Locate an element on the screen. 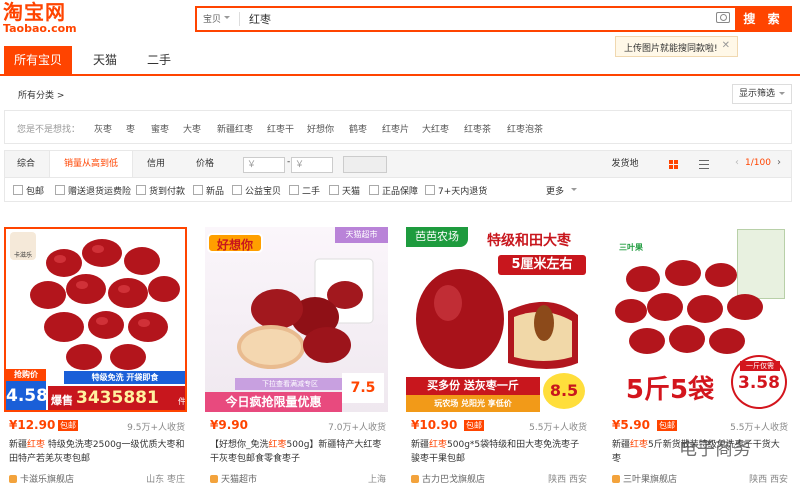 The width and height of the screenshot is (800, 487). suggestion-item: 新疆红枣 is located at coordinates (235, 128).